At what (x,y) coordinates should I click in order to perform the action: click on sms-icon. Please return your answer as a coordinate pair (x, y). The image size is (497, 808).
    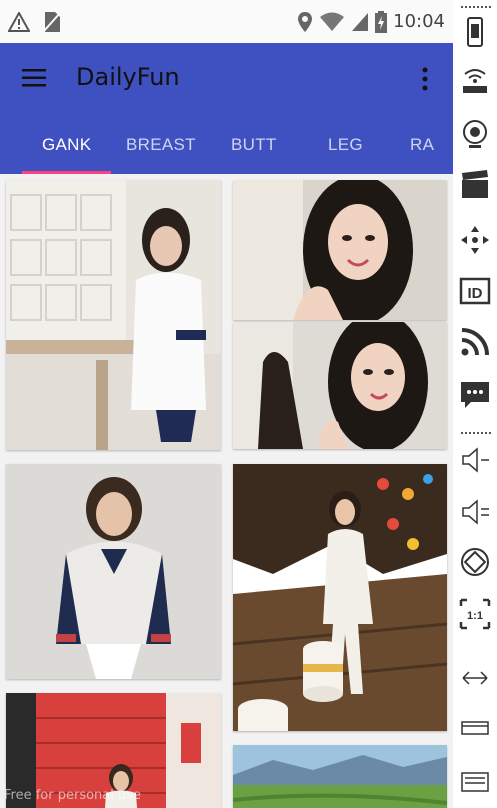
    Looking at the image, I should click on (475, 394).